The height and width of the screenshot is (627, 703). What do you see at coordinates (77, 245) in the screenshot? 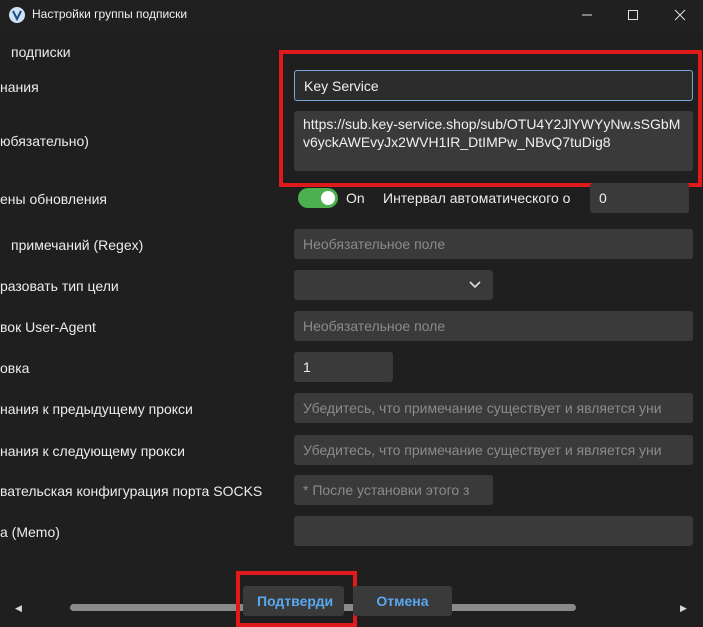
I see `label-filter: примечаний (Regex)` at bounding box center [77, 245].